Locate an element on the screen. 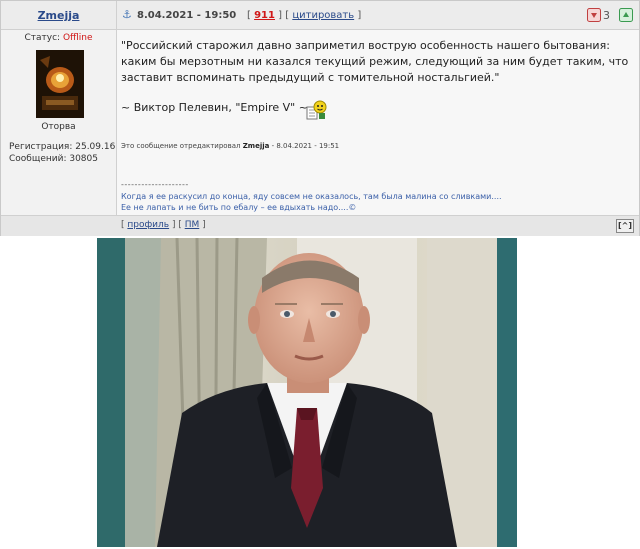 The width and height of the screenshot is (640, 549). edit-note-date: - 8.04.2021 - 19:51 is located at coordinates (305, 146).